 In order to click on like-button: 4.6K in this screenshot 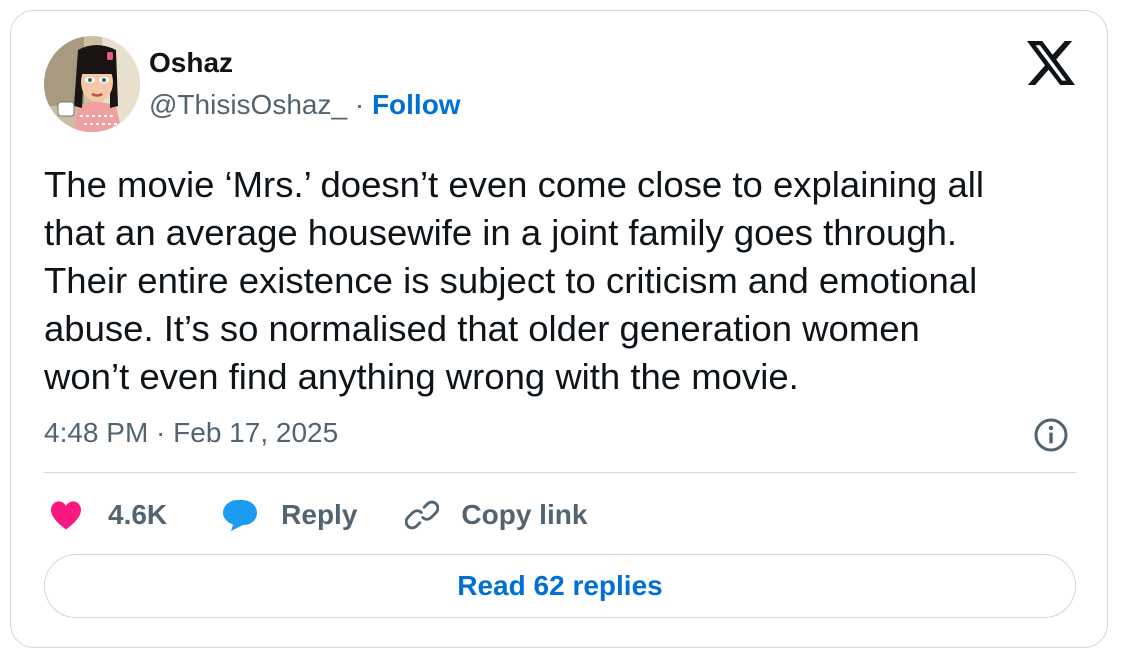, I will do `click(108, 515)`.